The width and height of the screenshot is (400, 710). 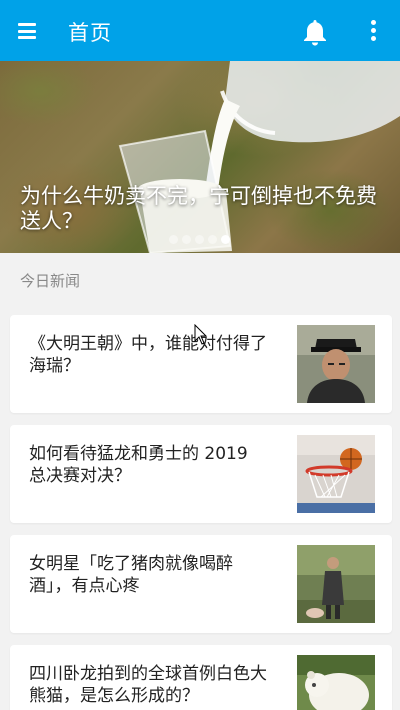 What do you see at coordinates (148, 685) in the screenshot?
I see `news-title: 四川卧龙拍到的全球首例白色大熊猫，是怎么形成的？` at bounding box center [148, 685].